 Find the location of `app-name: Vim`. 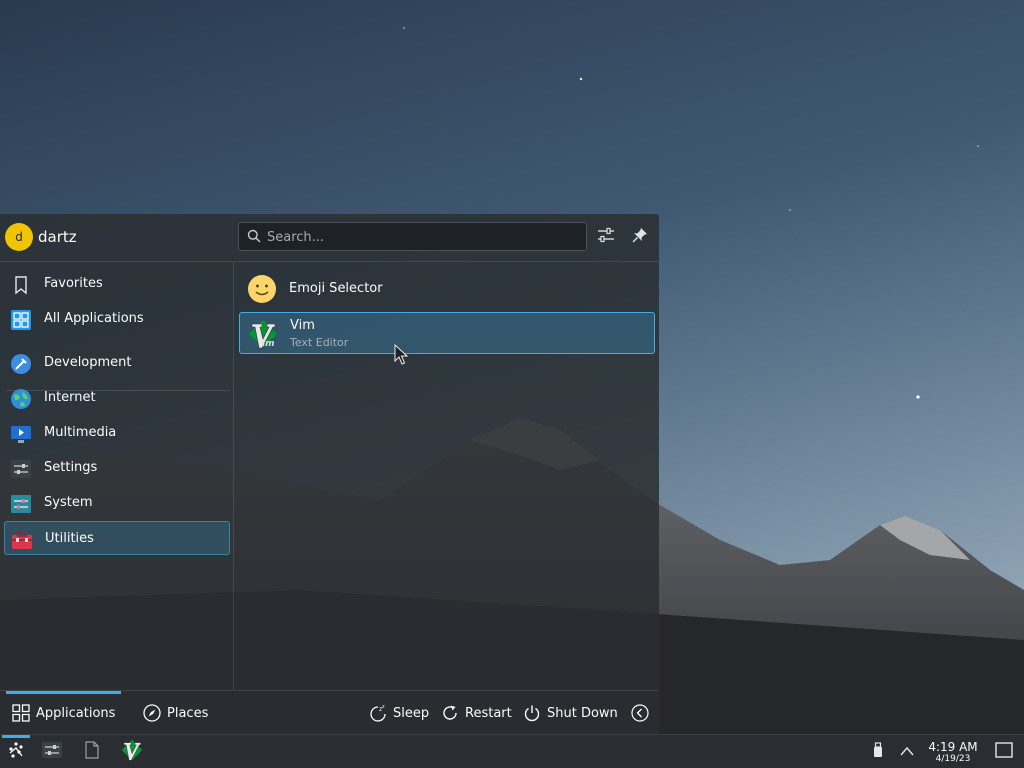

app-name: Vim is located at coordinates (302, 325).